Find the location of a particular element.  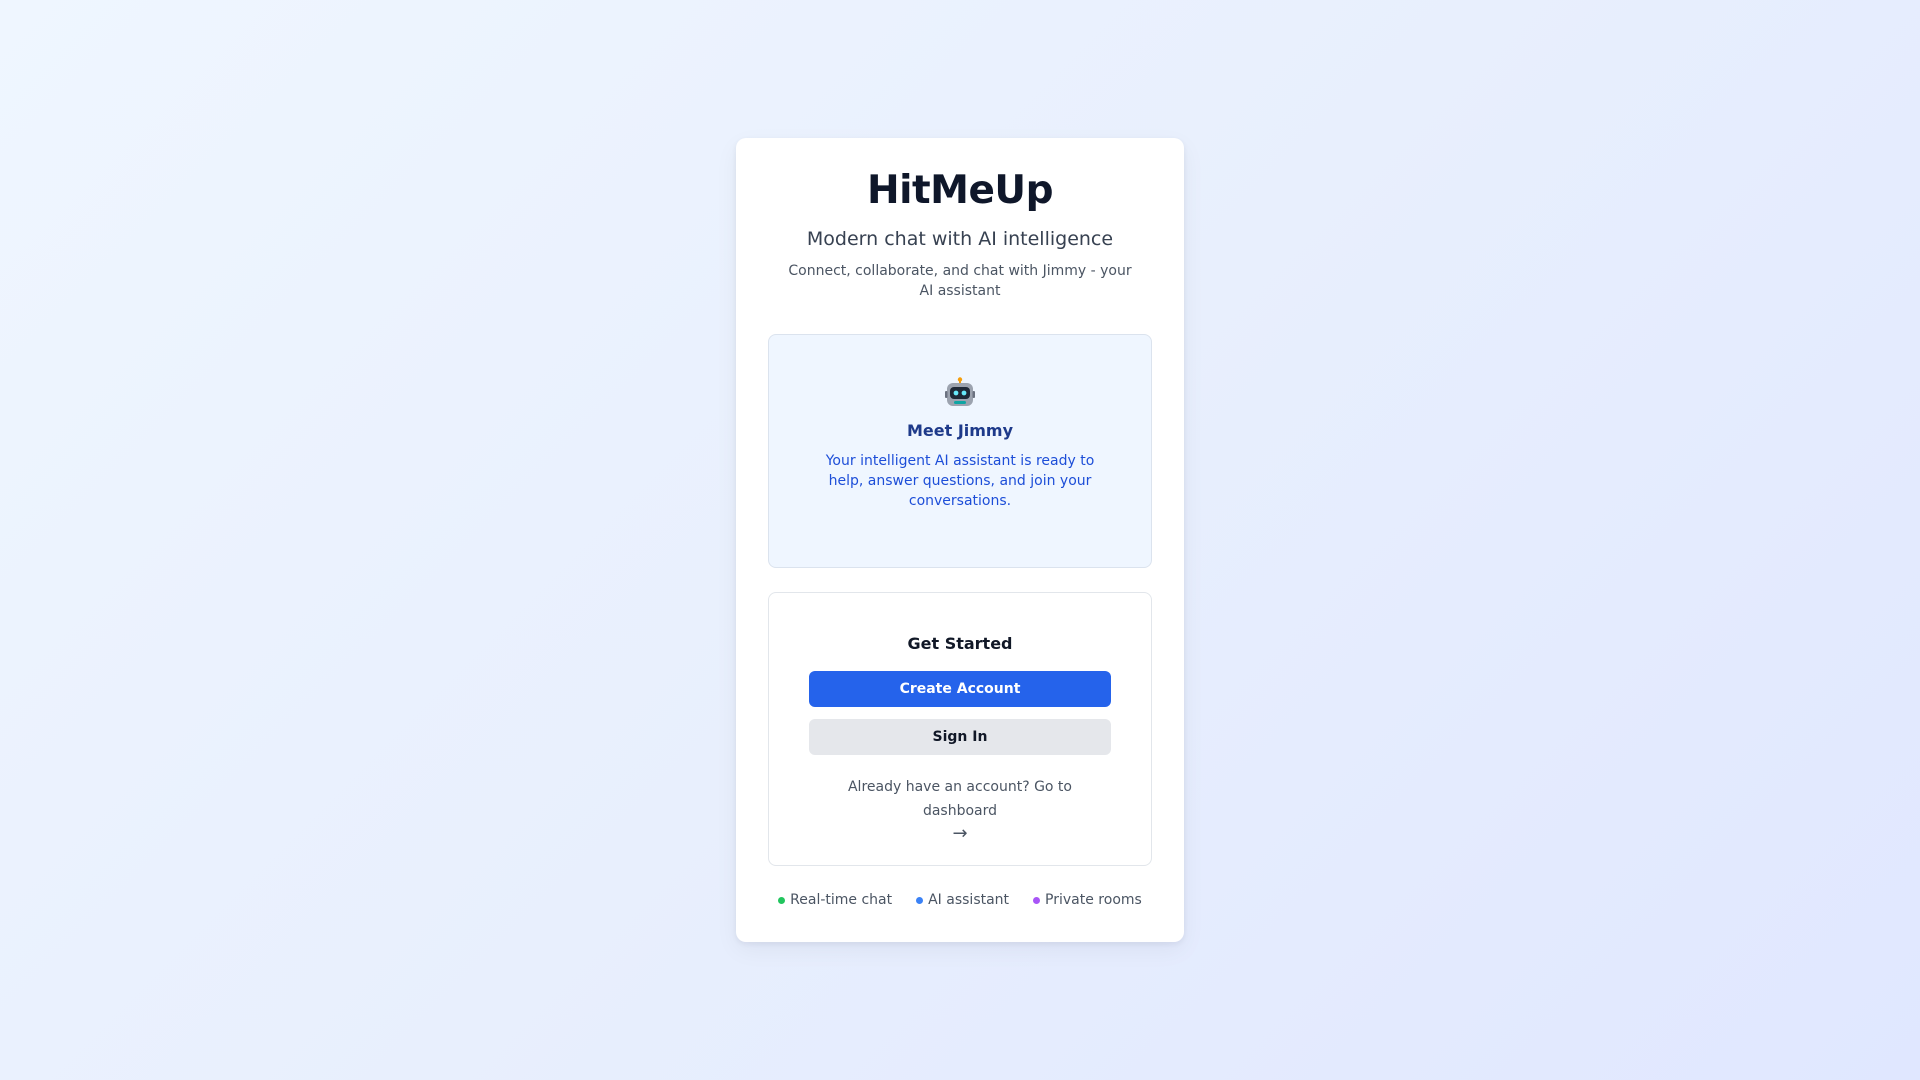

get-started-title: Get Started is located at coordinates (960, 643).